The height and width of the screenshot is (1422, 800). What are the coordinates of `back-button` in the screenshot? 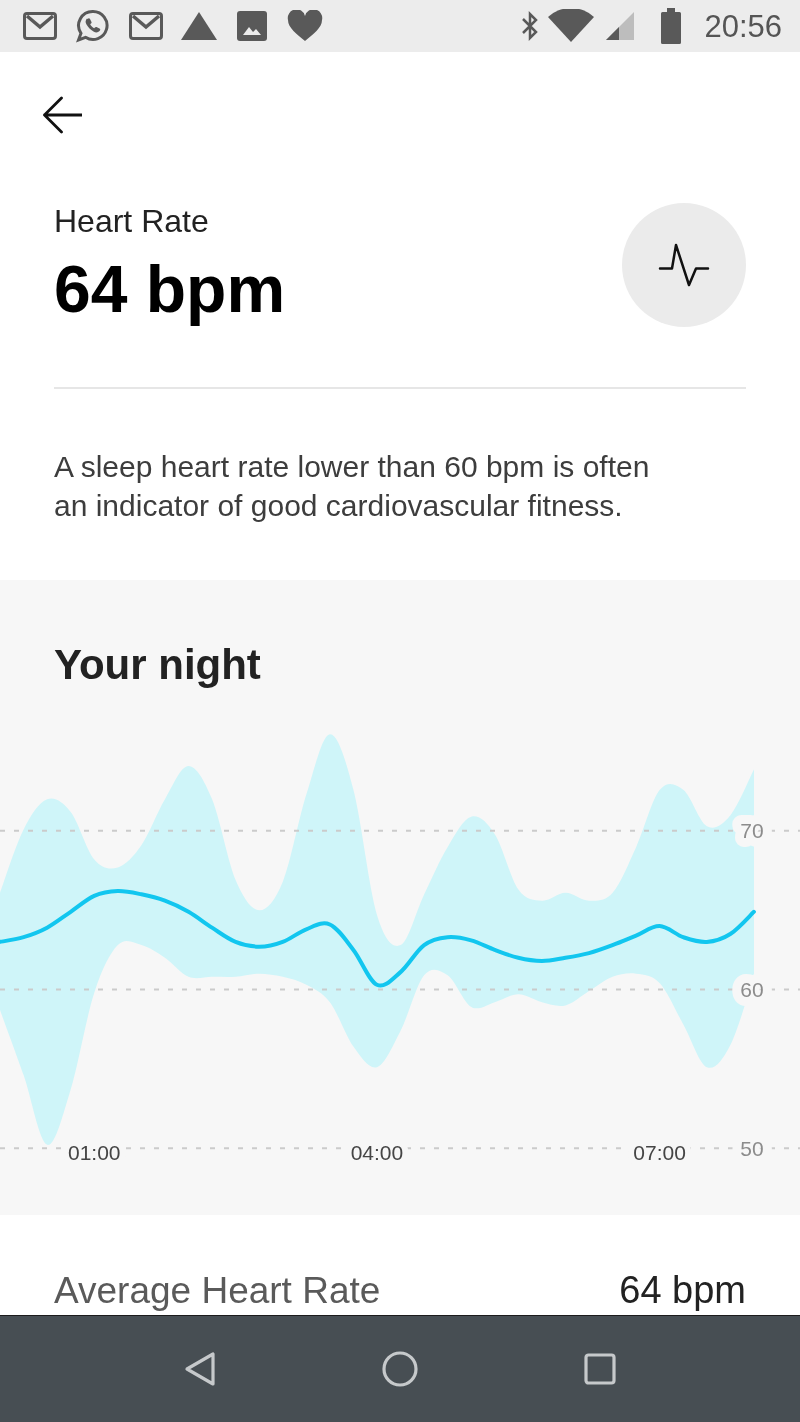 It's located at (62, 115).